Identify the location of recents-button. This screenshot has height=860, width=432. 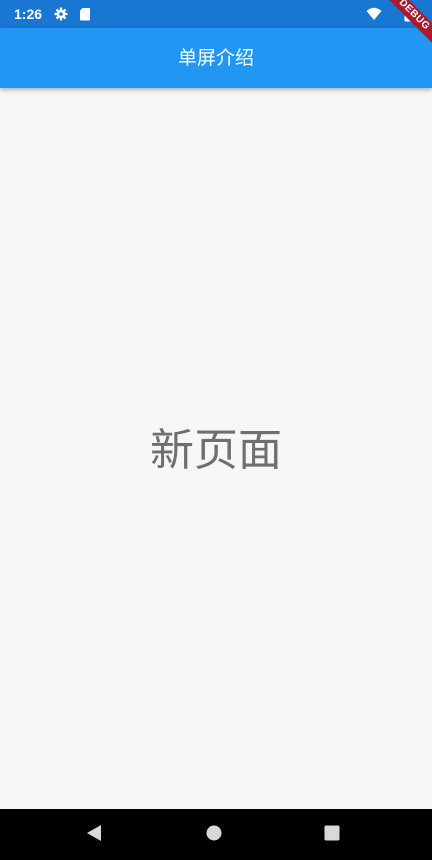
(332, 835).